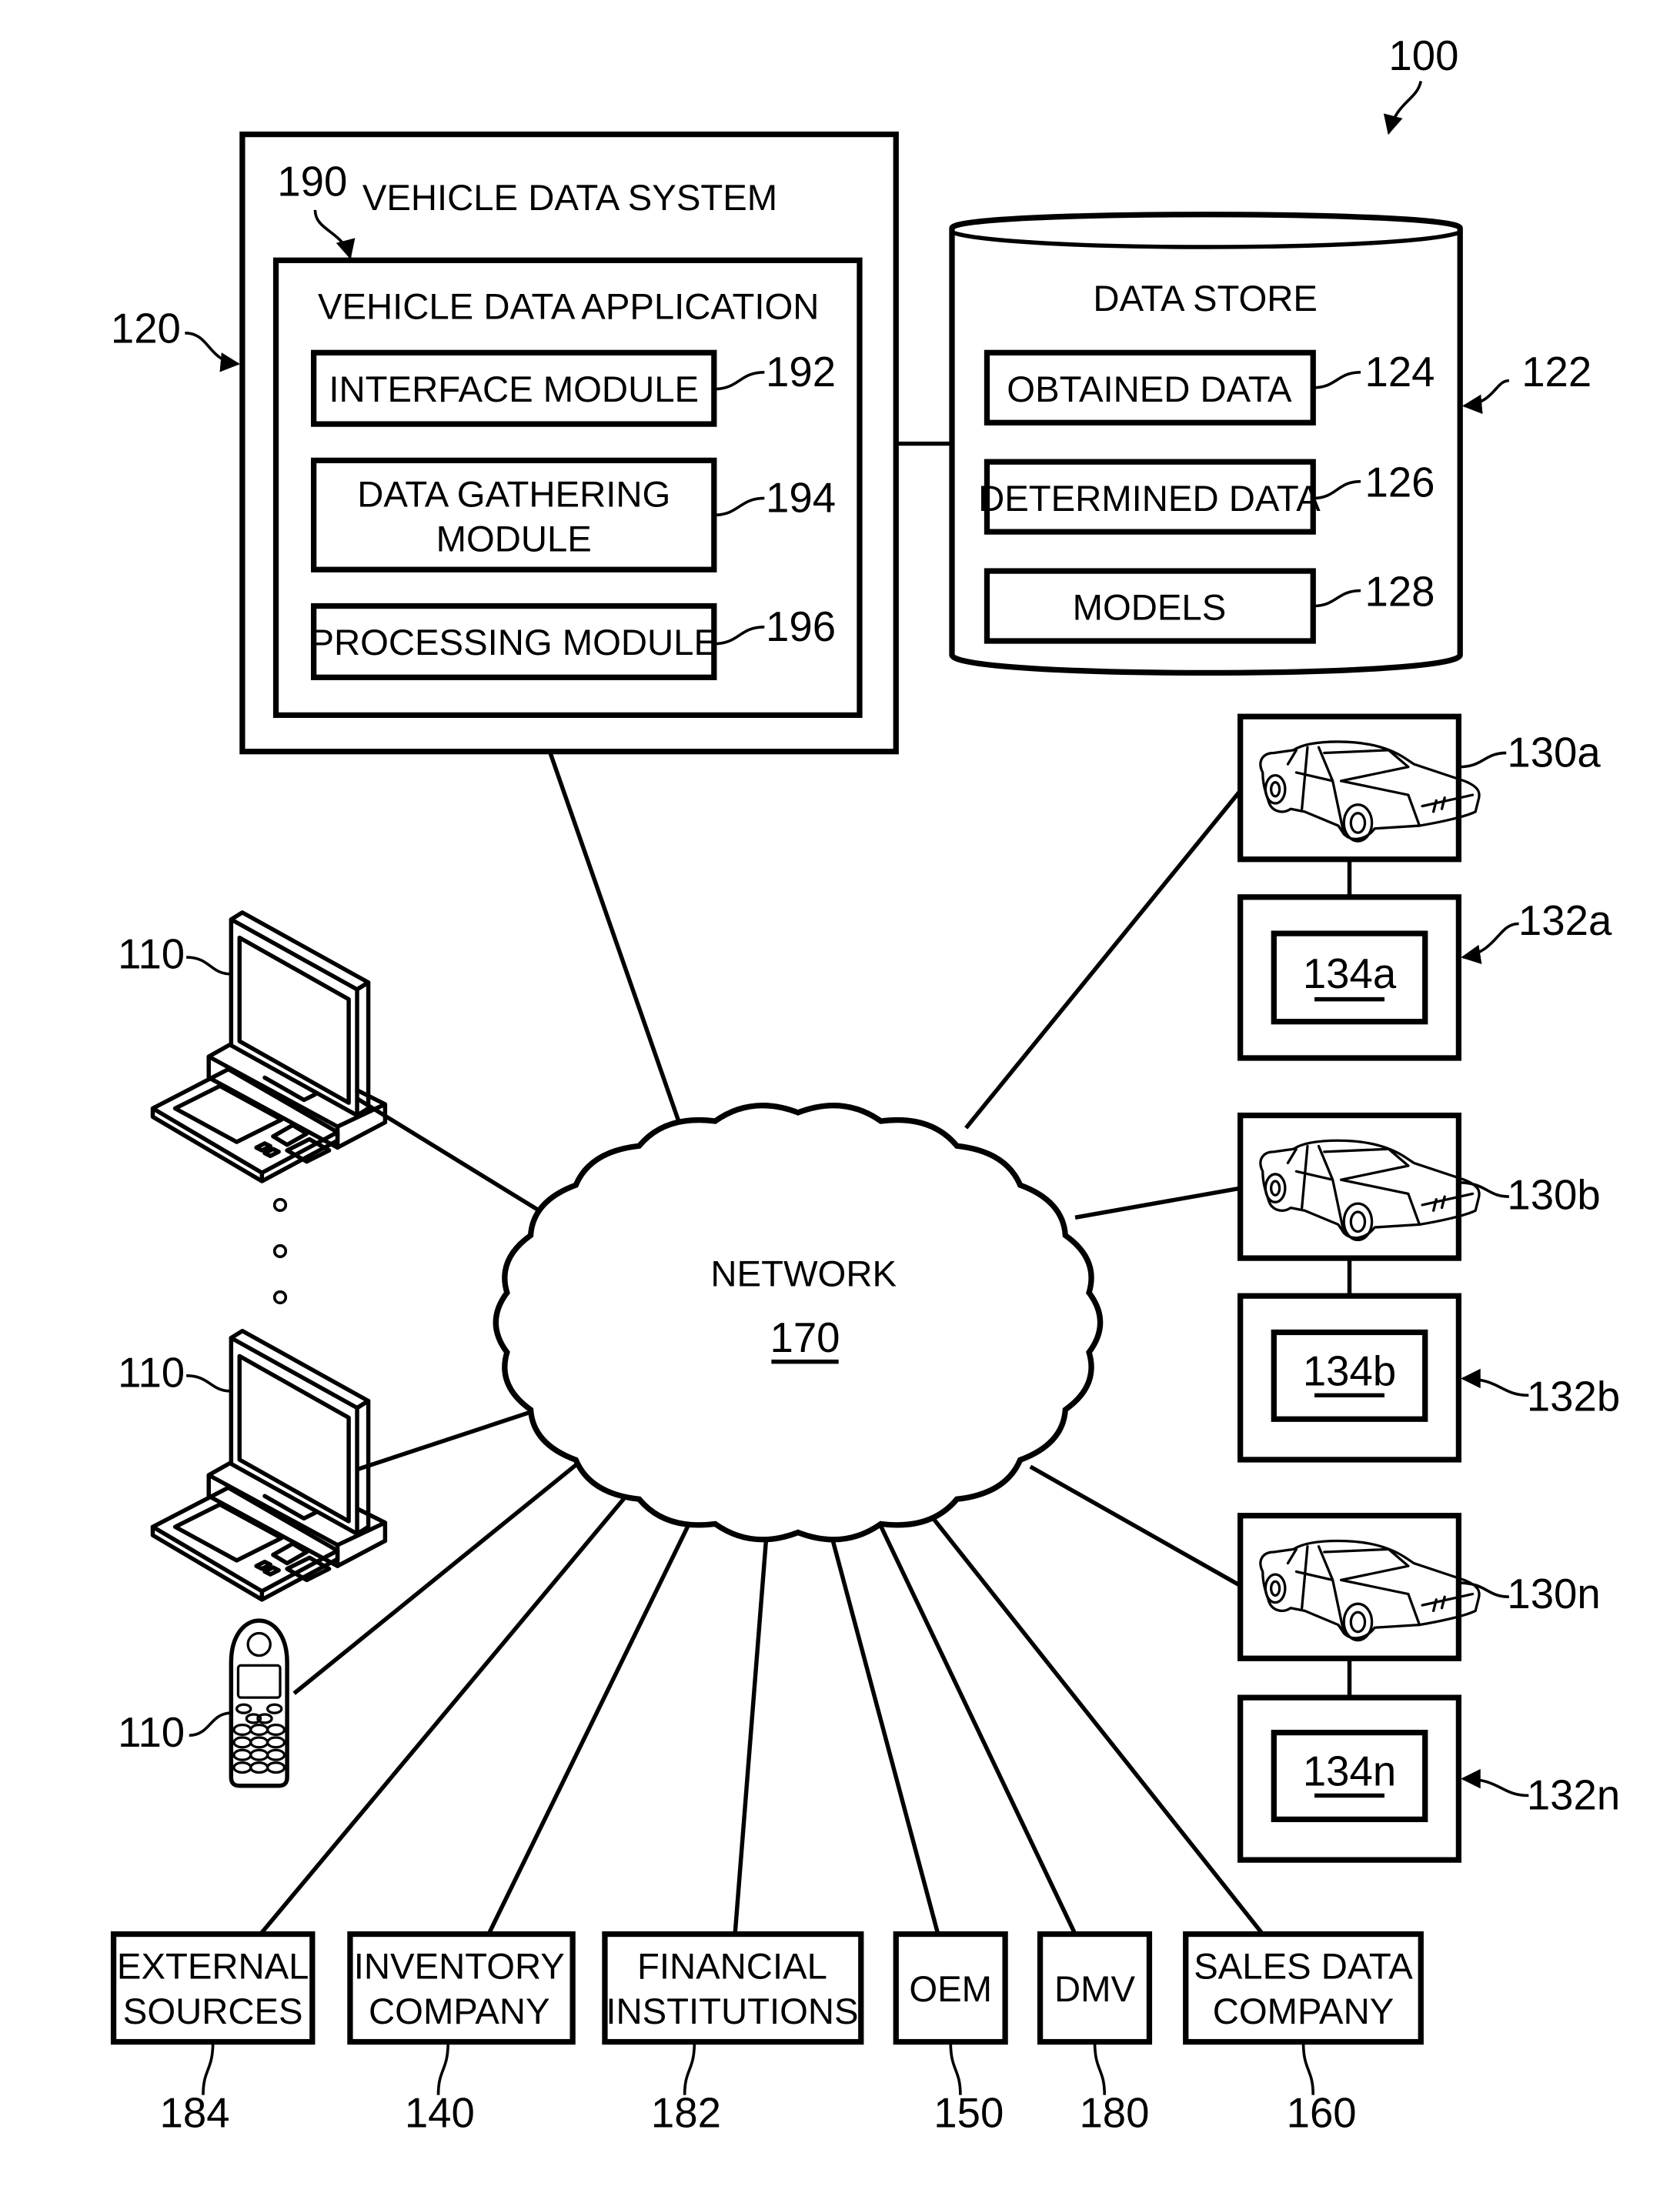 This screenshot has height=2193, width=1680. Describe the element at coordinates (440, 2113) in the screenshot. I see `entity-ref: 140` at that location.